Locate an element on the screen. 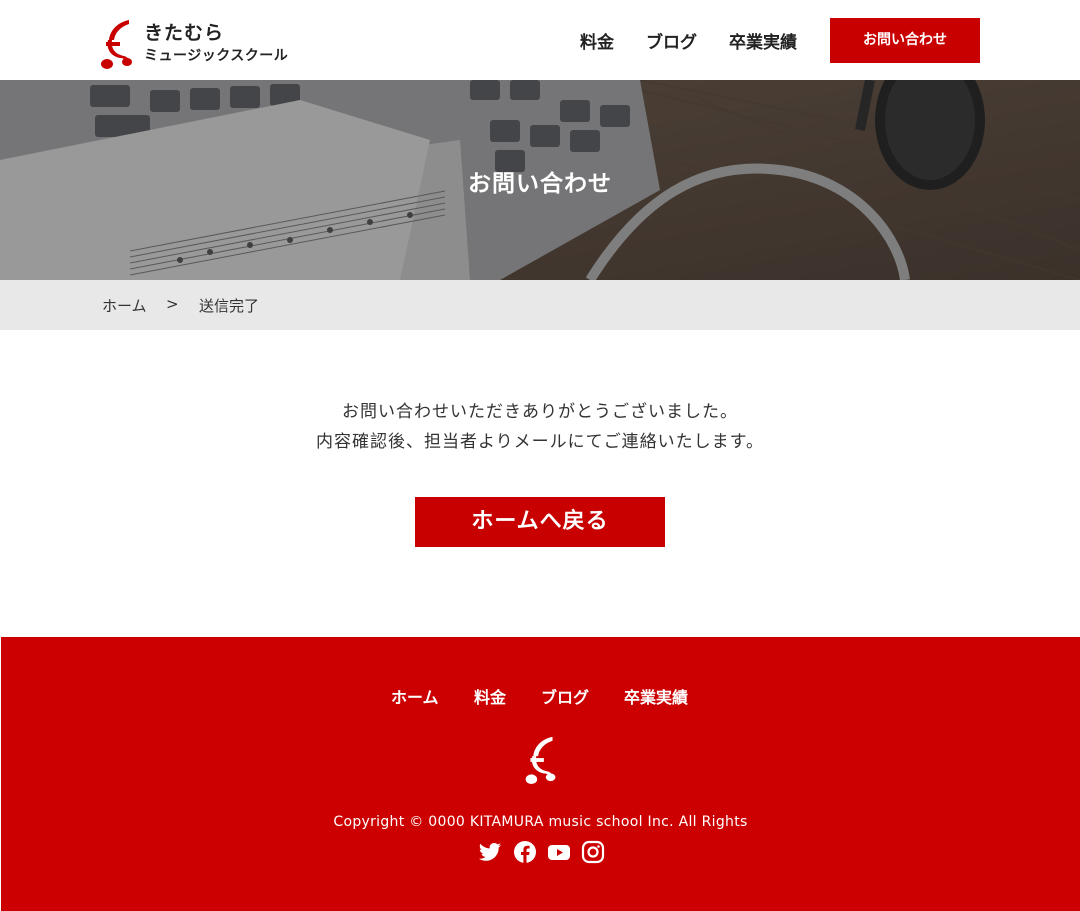  follow-up-message: 内容確認後、担当者よりメールにてご連絡いたします。 is located at coordinates (540, 442).